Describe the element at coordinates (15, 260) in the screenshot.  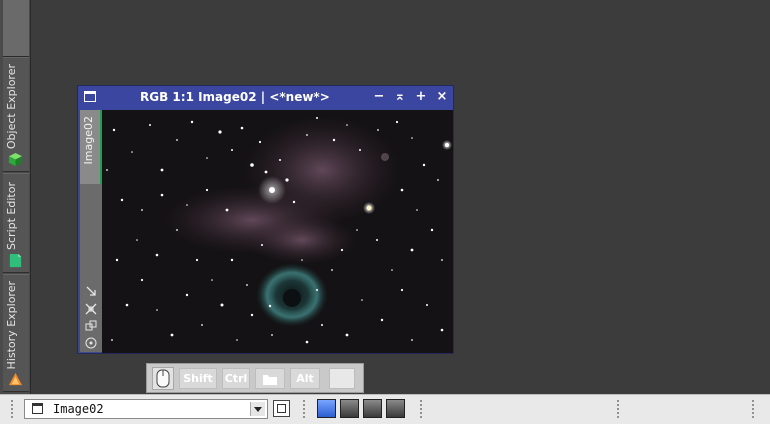
I see `document-icon` at that location.